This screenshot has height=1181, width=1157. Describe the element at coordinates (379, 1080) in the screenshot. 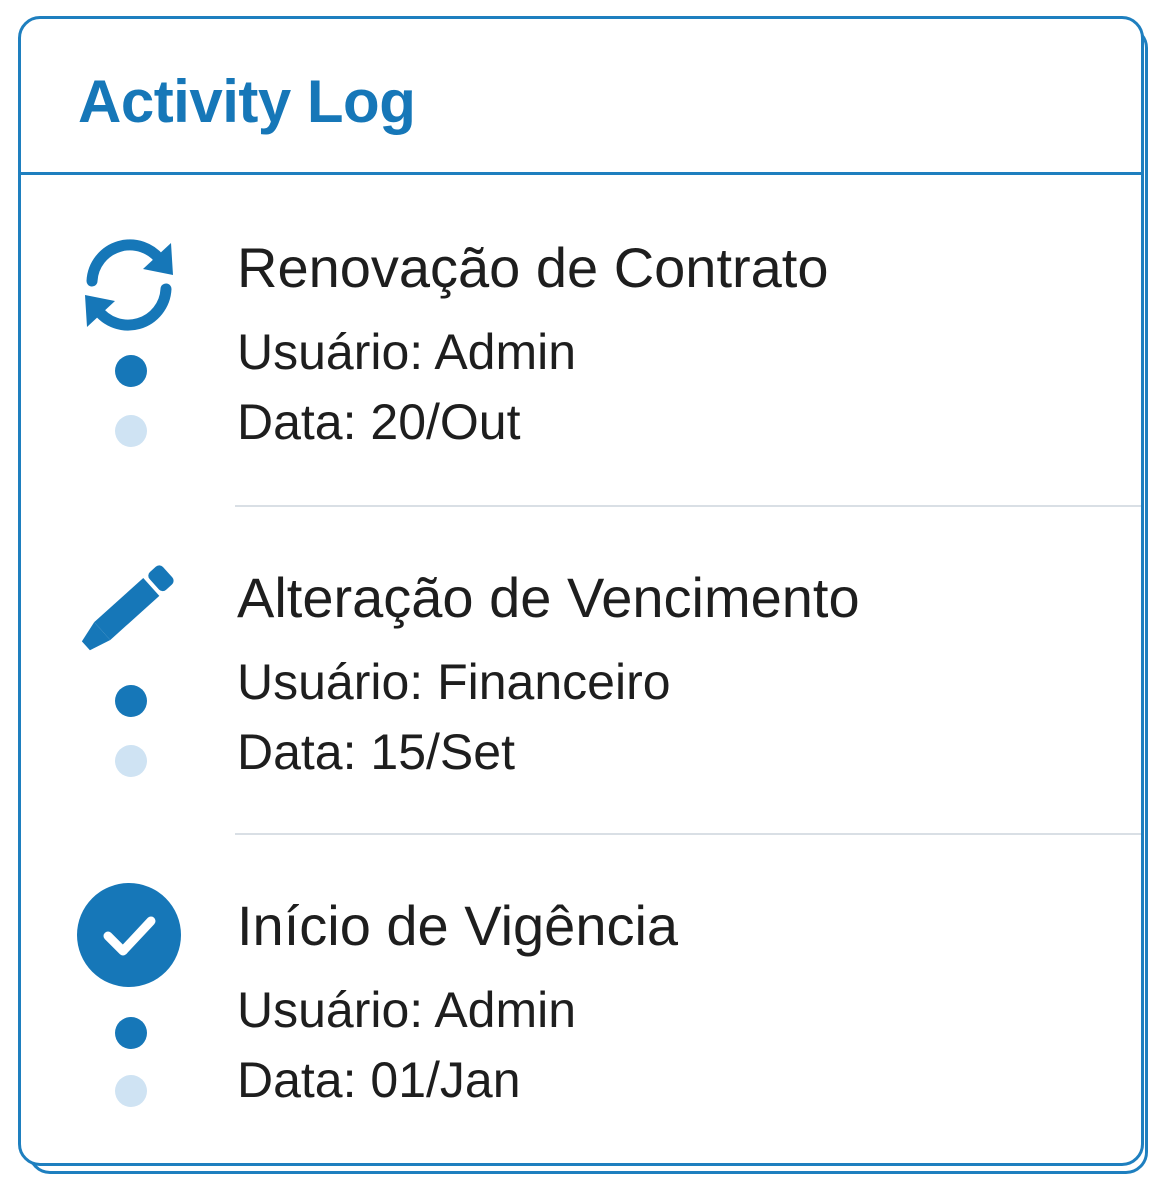

I see `entry-date: Data: 01/Jan` at that location.